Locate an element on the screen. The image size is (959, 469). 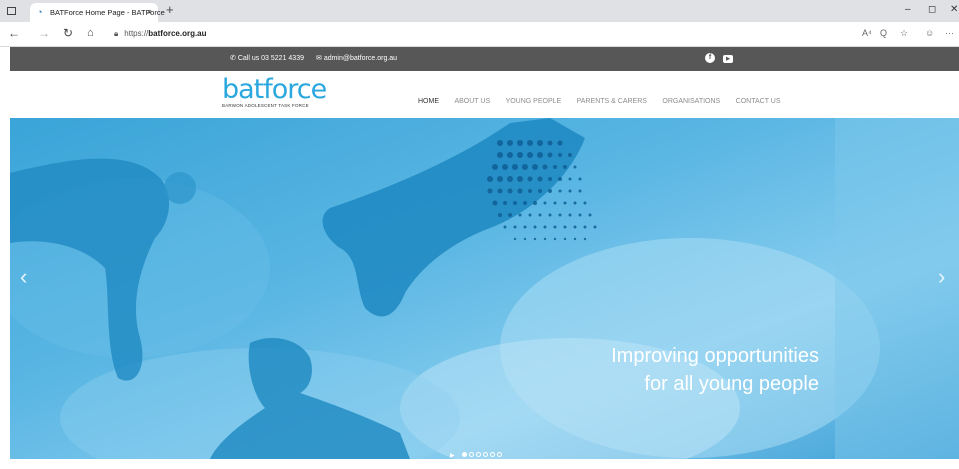
youtube-icon: ▶ is located at coordinates (728, 59).